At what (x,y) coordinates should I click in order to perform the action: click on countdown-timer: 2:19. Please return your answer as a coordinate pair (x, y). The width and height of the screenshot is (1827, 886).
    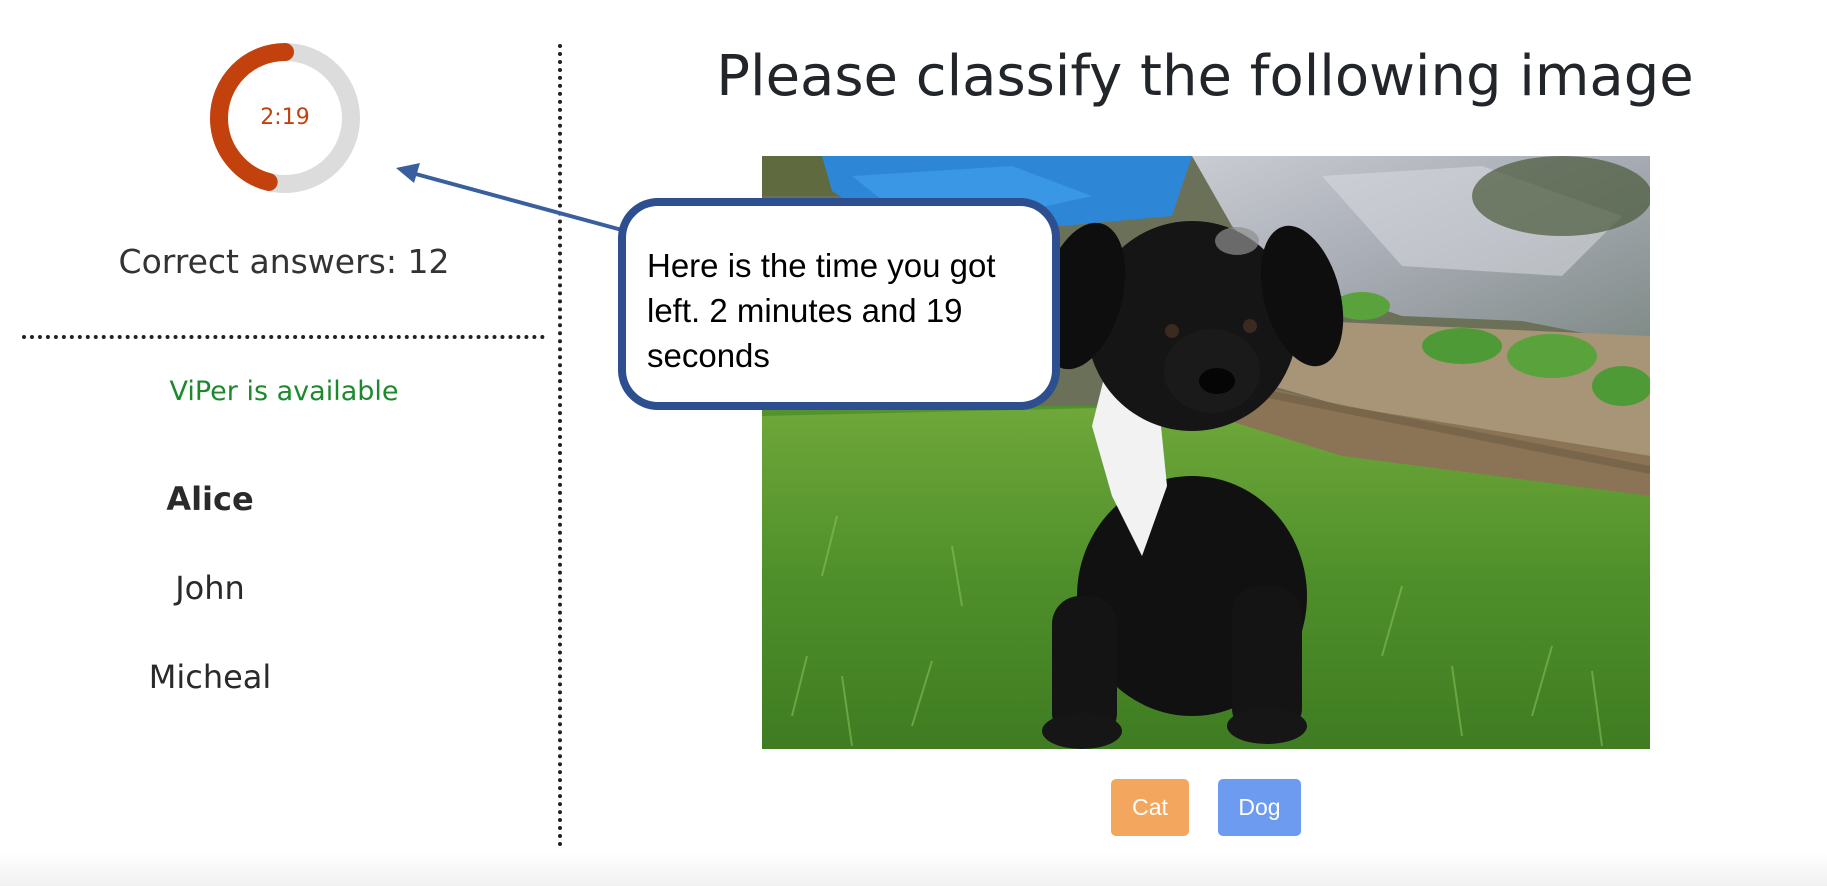
    Looking at the image, I should click on (285, 118).